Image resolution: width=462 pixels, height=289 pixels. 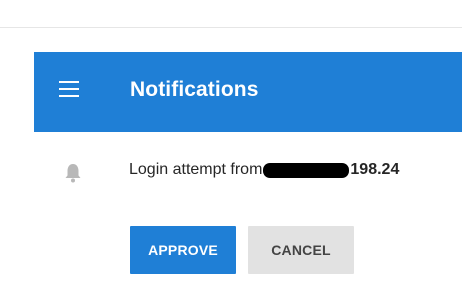 I want to click on message-prefix: Login attempt from, so click(x=196, y=169).